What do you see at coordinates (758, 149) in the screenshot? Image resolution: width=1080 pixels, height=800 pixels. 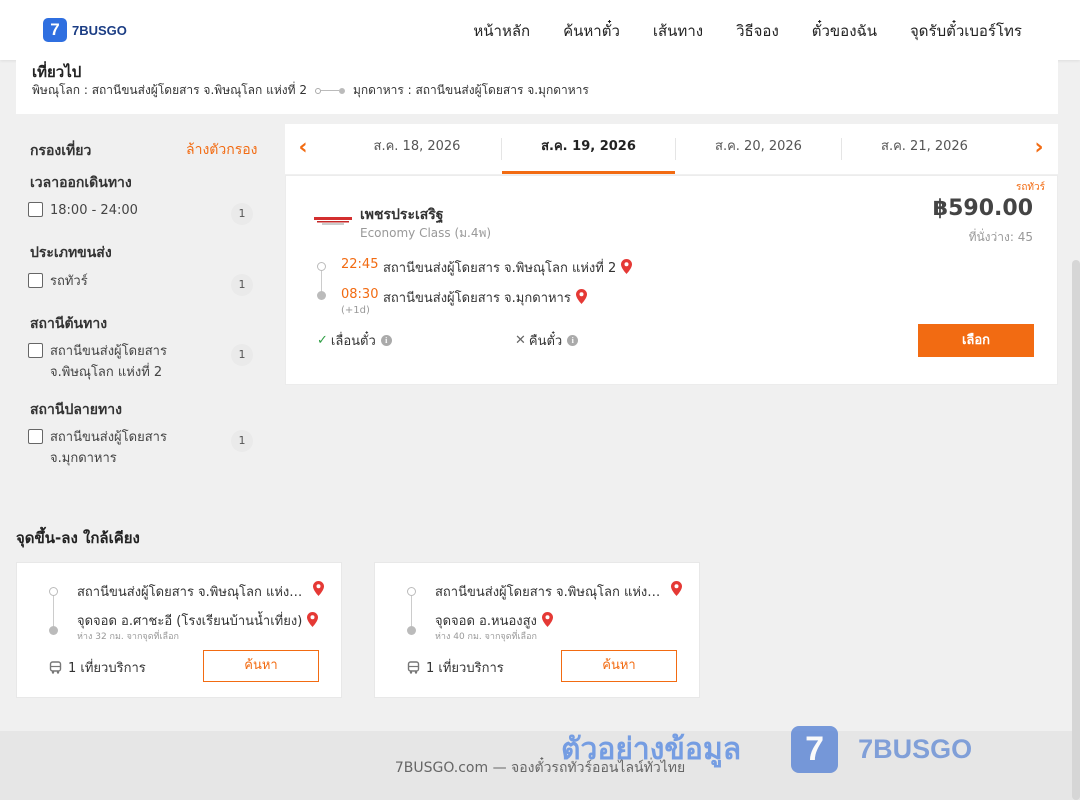 I see `date-tab: ส.ค. 20, 2026` at bounding box center [758, 149].